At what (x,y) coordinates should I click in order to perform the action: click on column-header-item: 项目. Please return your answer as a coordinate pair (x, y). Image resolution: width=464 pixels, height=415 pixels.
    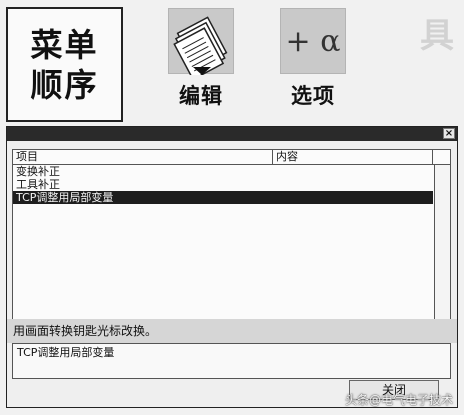
    Looking at the image, I should click on (143, 157).